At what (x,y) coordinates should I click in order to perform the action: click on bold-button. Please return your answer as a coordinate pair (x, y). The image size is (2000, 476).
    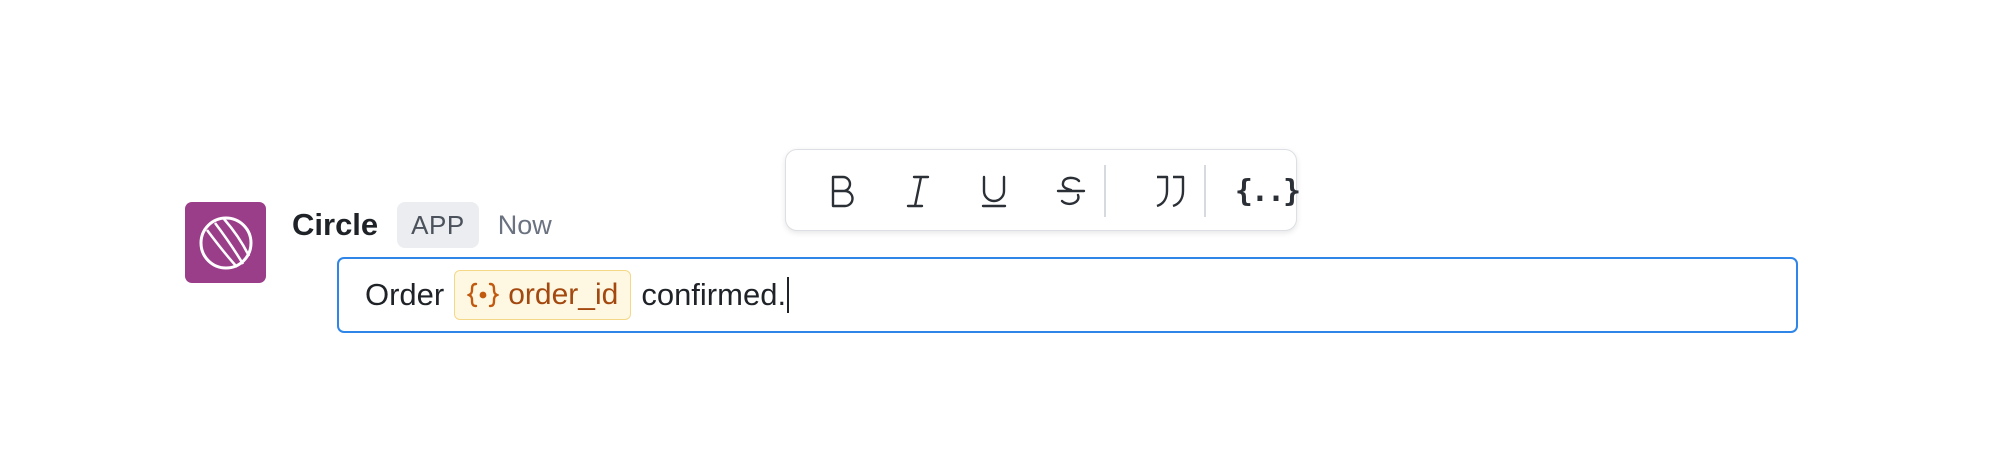
    Looking at the image, I should click on (841, 191).